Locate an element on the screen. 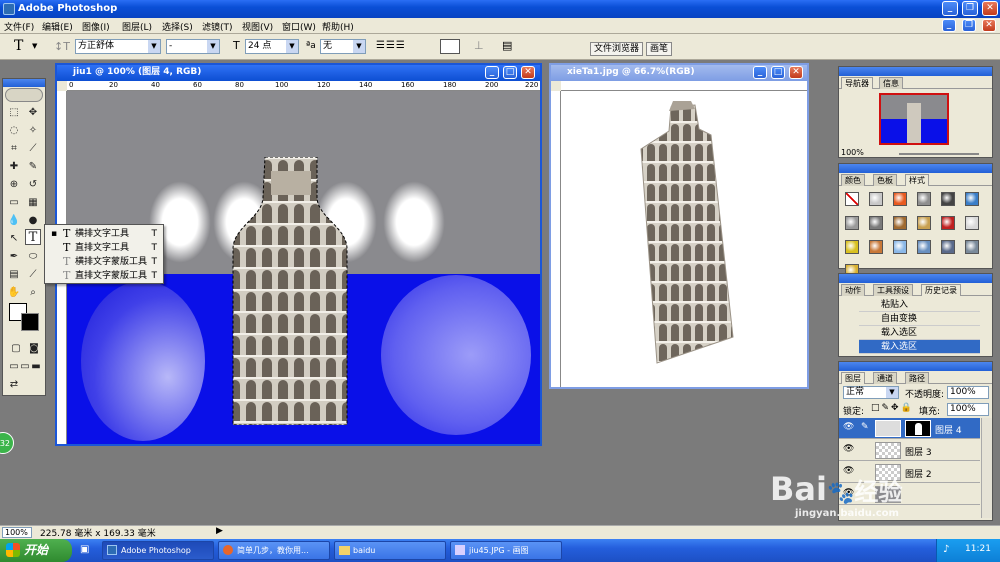 This screenshot has height=562, width=1000. doc2-canvas is located at coordinates (684, 239).